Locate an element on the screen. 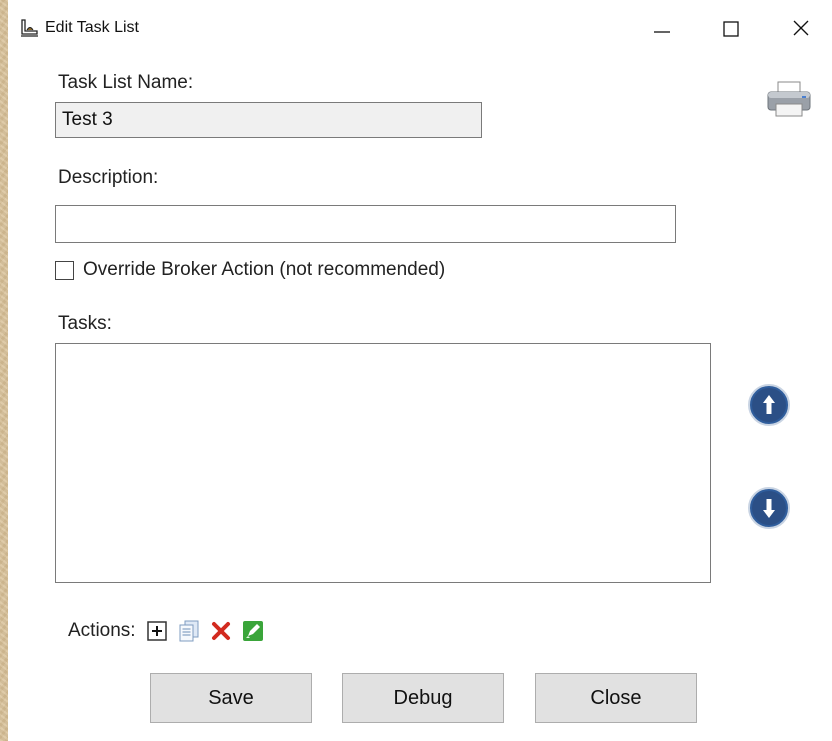 The image size is (832, 741). debug-button: Debug is located at coordinates (423, 698).